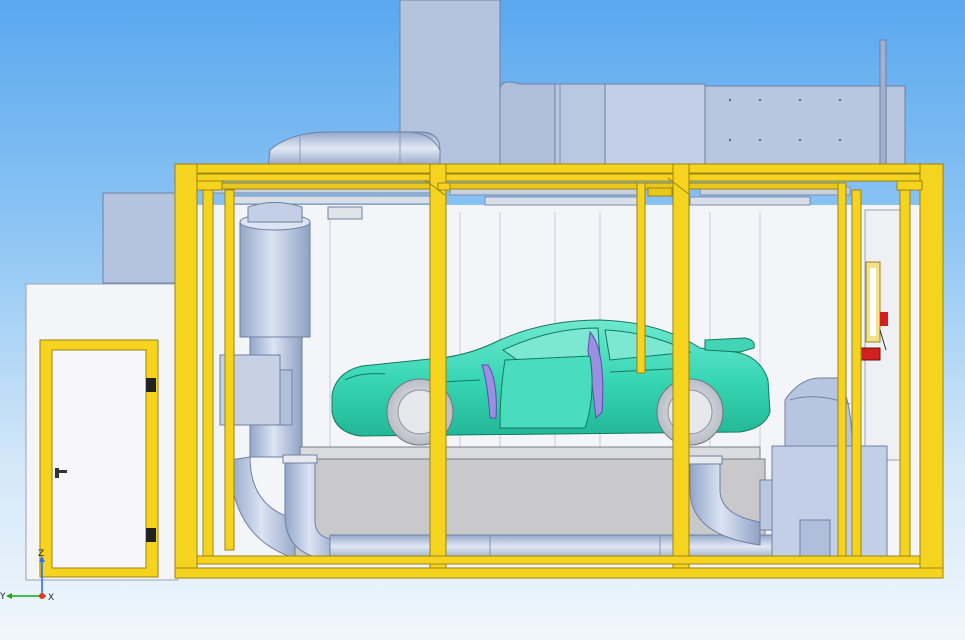 The width and height of the screenshot is (965, 640). What do you see at coordinates (27, 576) in the screenshot?
I see `axis-triad-icon: Z Y X` at bounding box center [27, 576].